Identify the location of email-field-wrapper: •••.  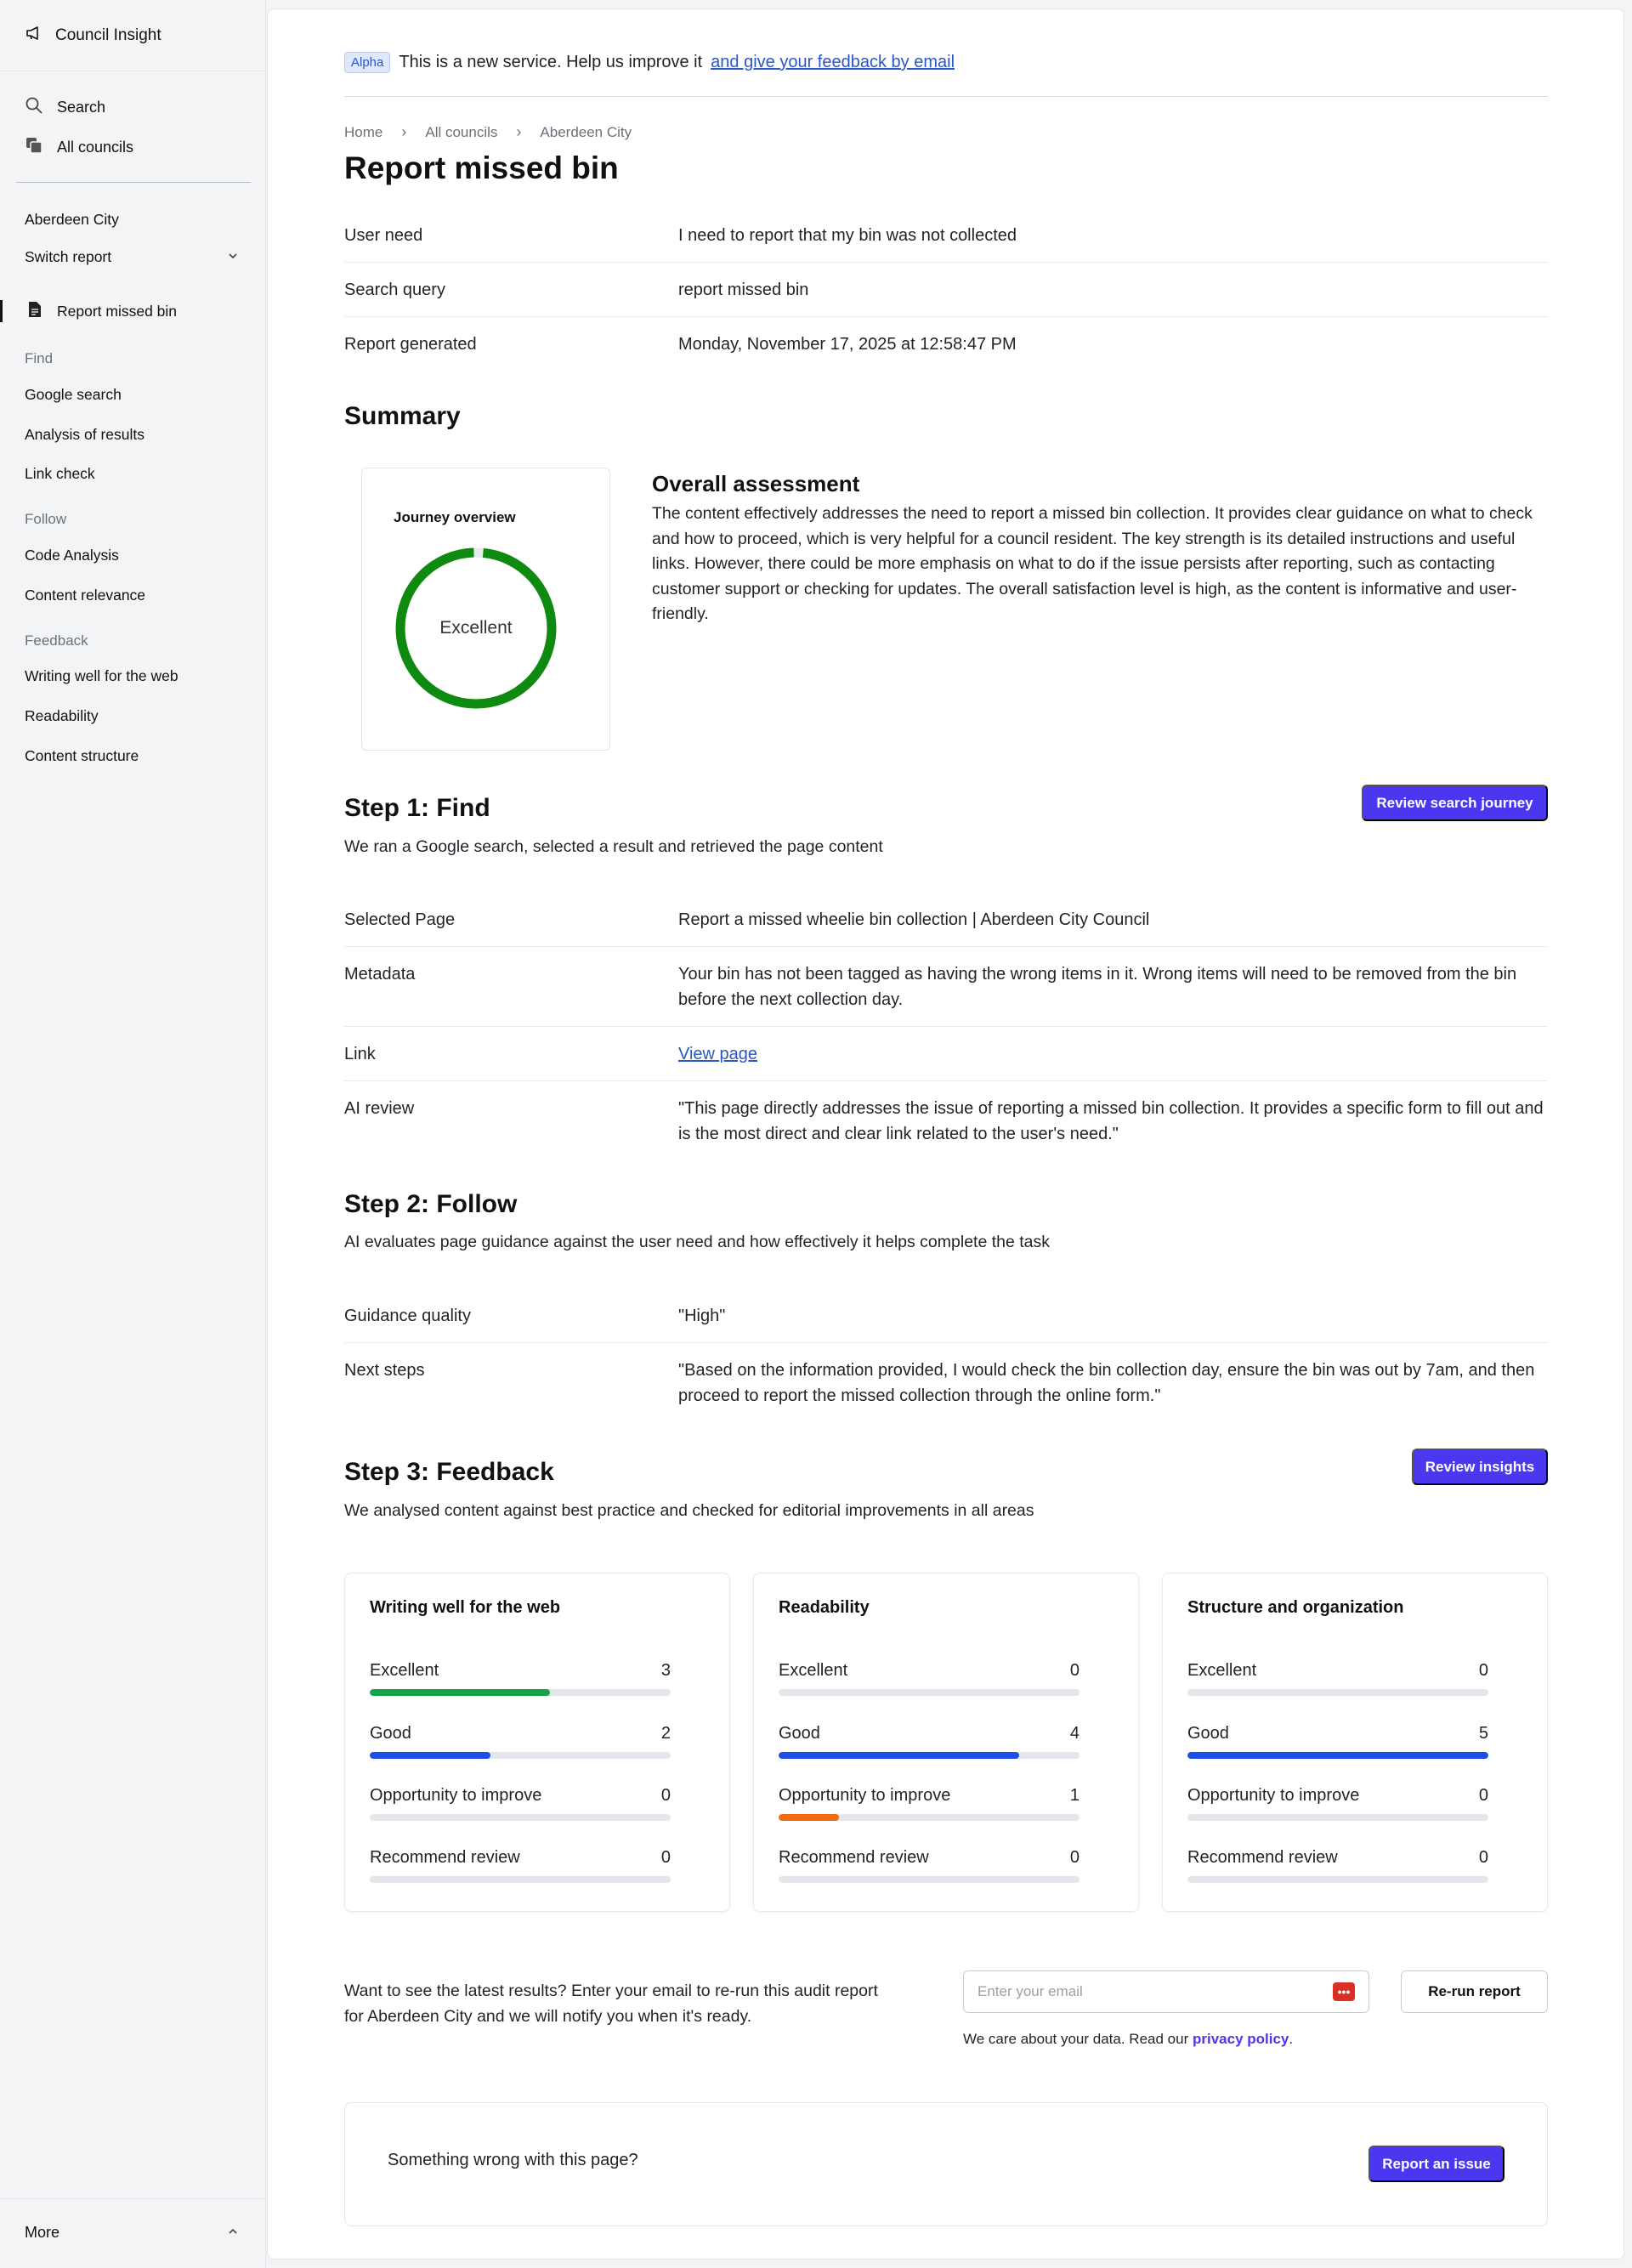
(1166, 1991).